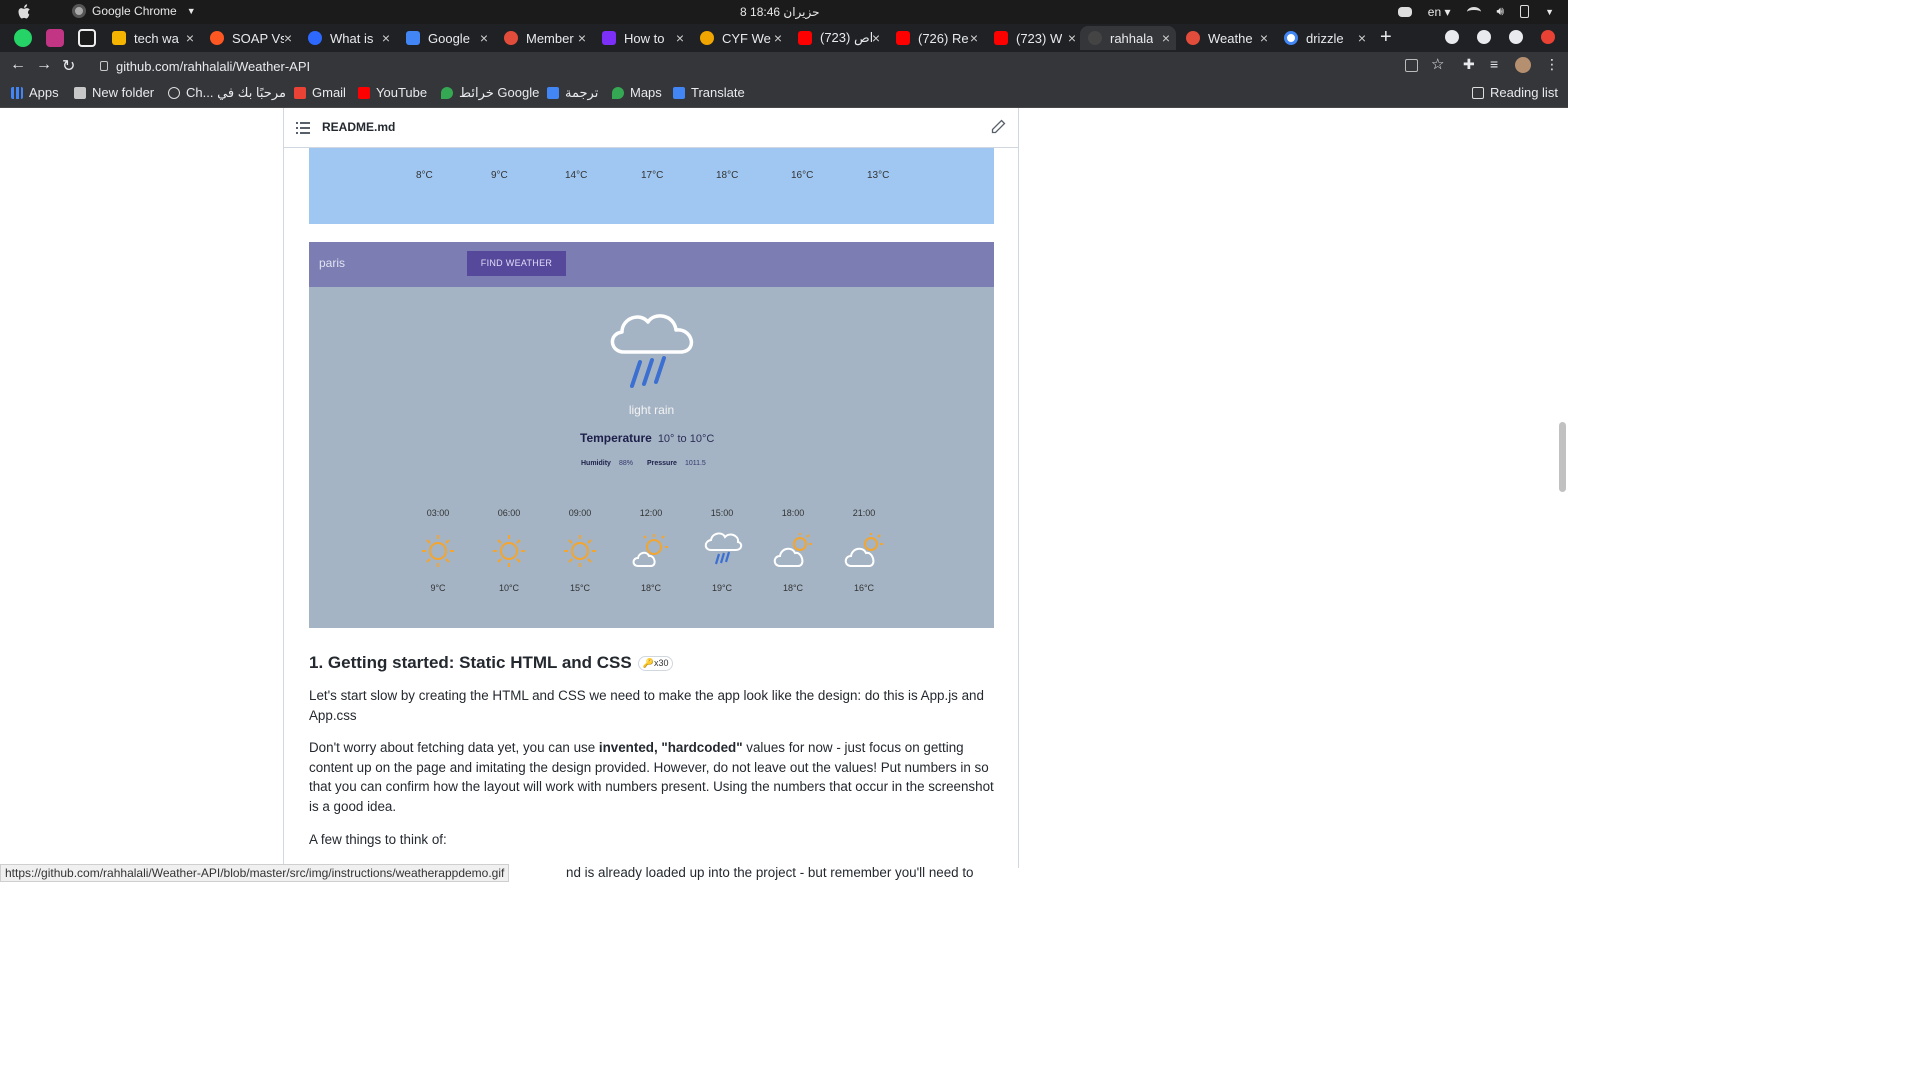 The height and width of the screenshot is (1080, 1920). Describe the element at coordinates (104, 66) in the screenshot. I see `lock-icon` at that location.